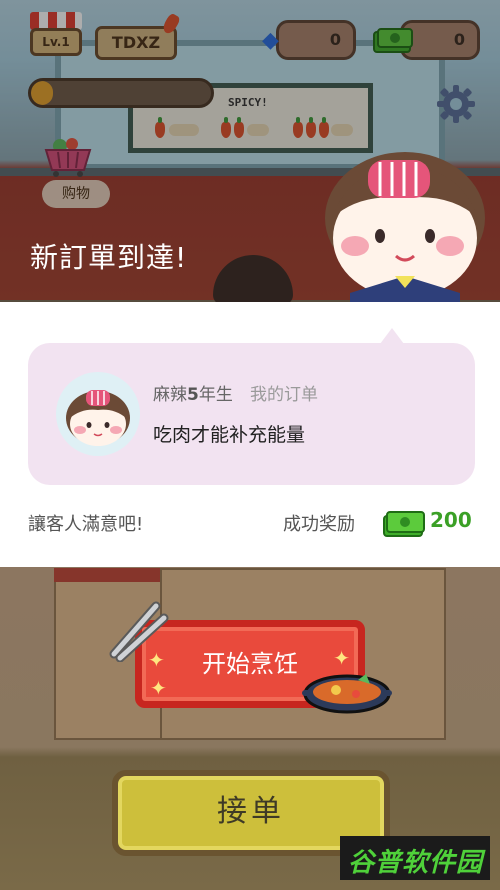 Image resolution: width=500 pixels, height=890 pixels. Describe the element at coordinates (251, 811) in the screenshot. I see `accept-order-label: 接单` at that location.